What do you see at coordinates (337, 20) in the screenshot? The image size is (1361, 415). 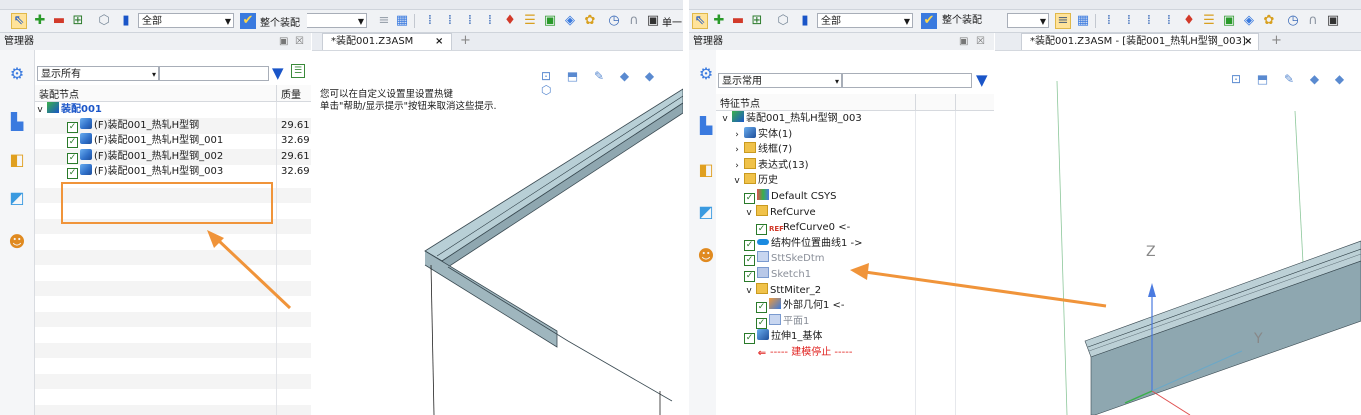 I see `scope-dropdown-end: ▼` at bounding box center [337, 20].